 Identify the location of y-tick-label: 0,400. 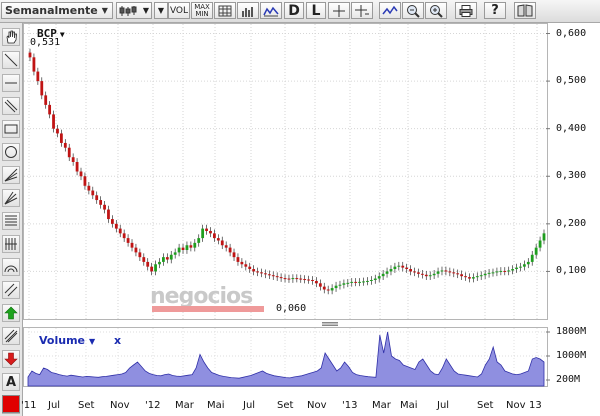
(571, 128).